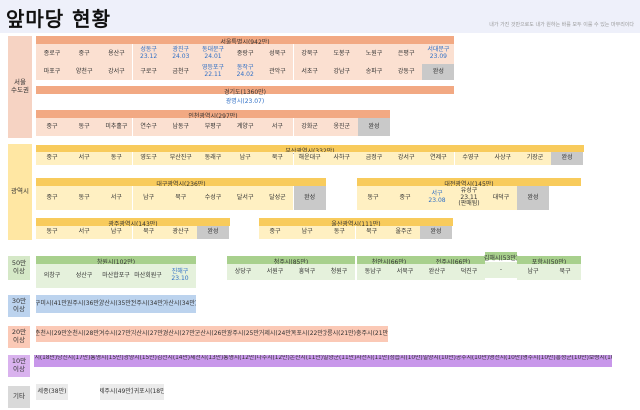 The image size is (640, 410). I want to click on section-label: 광역시, so click(20, 192).